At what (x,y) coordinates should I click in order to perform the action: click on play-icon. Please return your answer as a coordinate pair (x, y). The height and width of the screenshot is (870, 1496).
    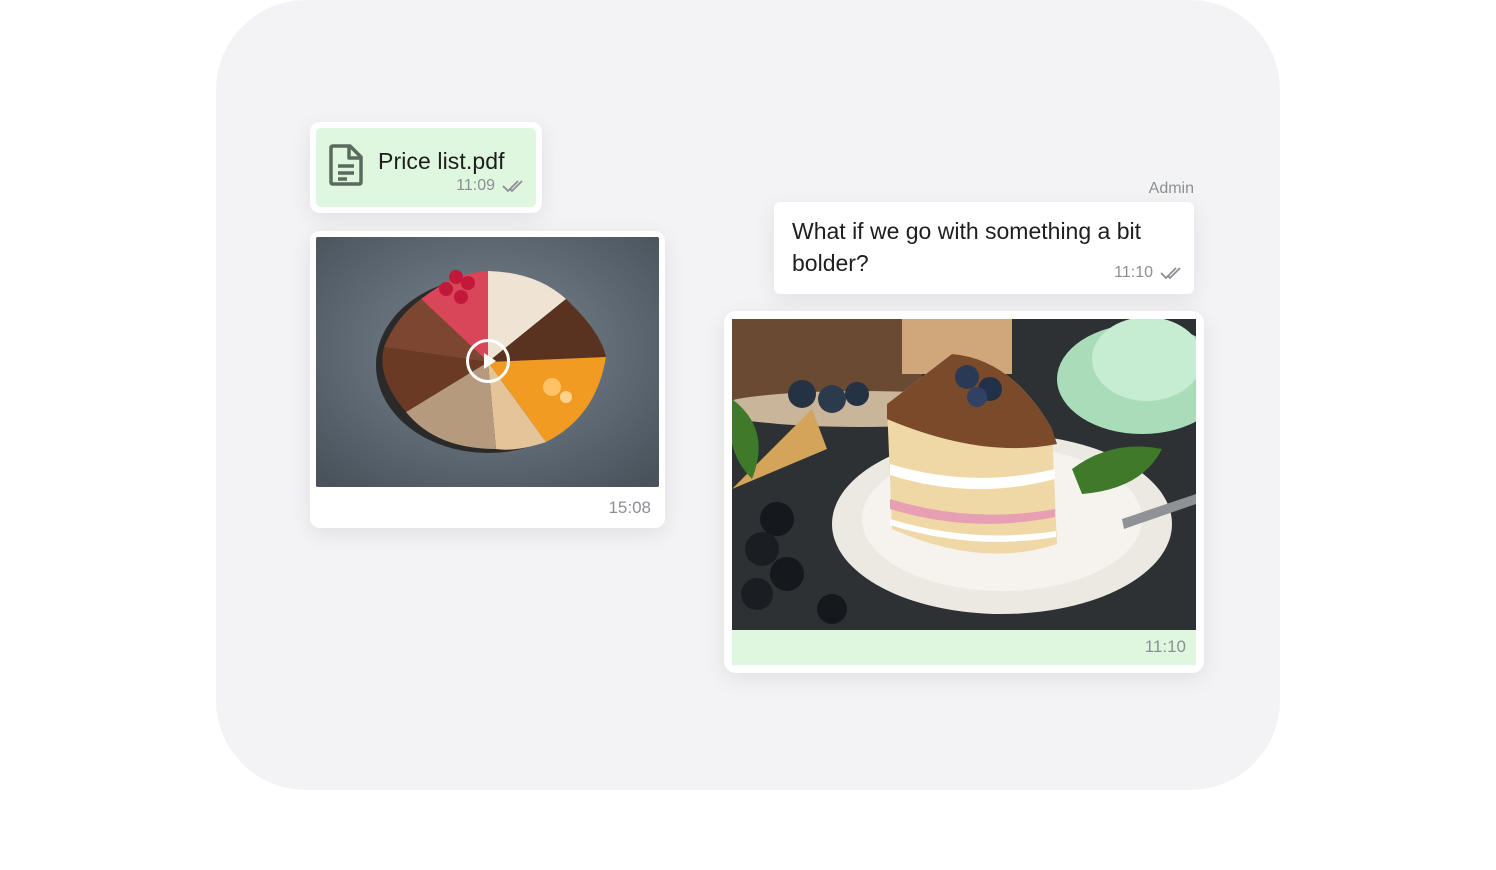
    Looking at the image, I should click on (488, 361).